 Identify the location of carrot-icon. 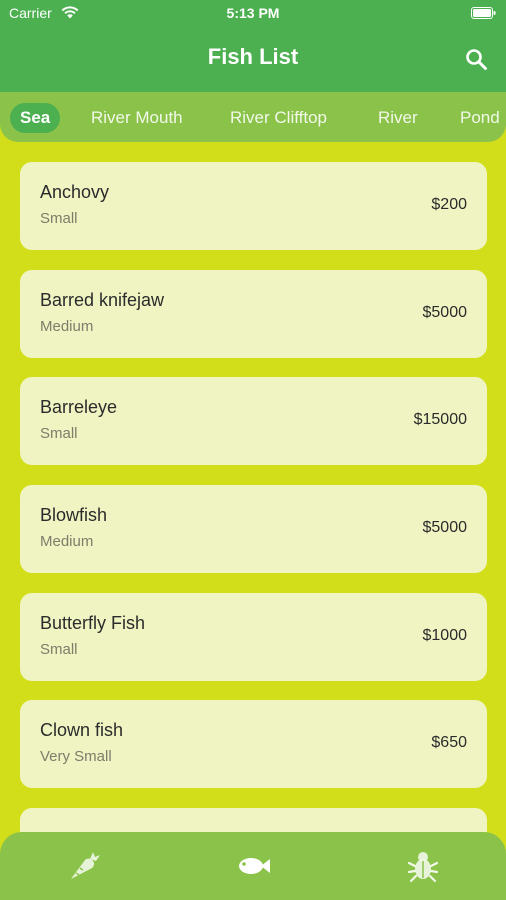
(84, 866).